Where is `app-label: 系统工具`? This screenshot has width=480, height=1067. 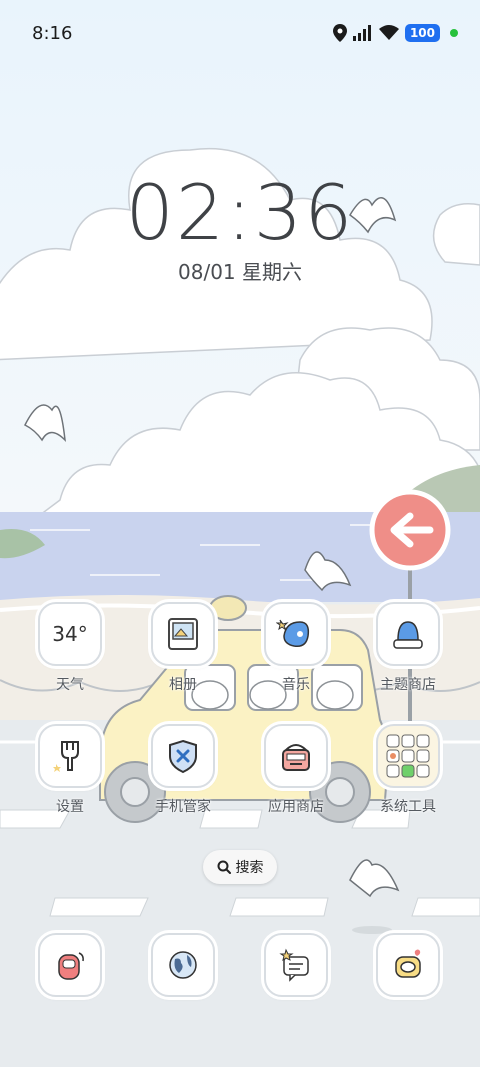
app-label: 系统工具 is located at coordinates (408, 807).